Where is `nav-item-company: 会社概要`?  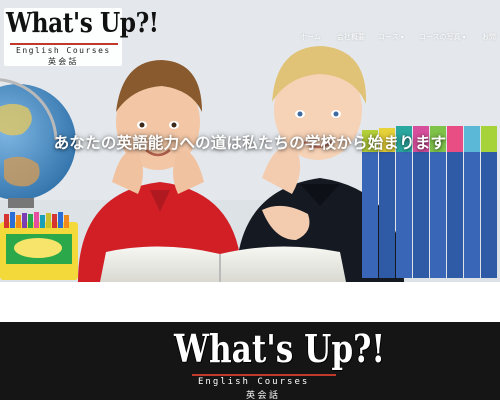 nav-item-company: 会社概要 is located at coordinates (351, 37).